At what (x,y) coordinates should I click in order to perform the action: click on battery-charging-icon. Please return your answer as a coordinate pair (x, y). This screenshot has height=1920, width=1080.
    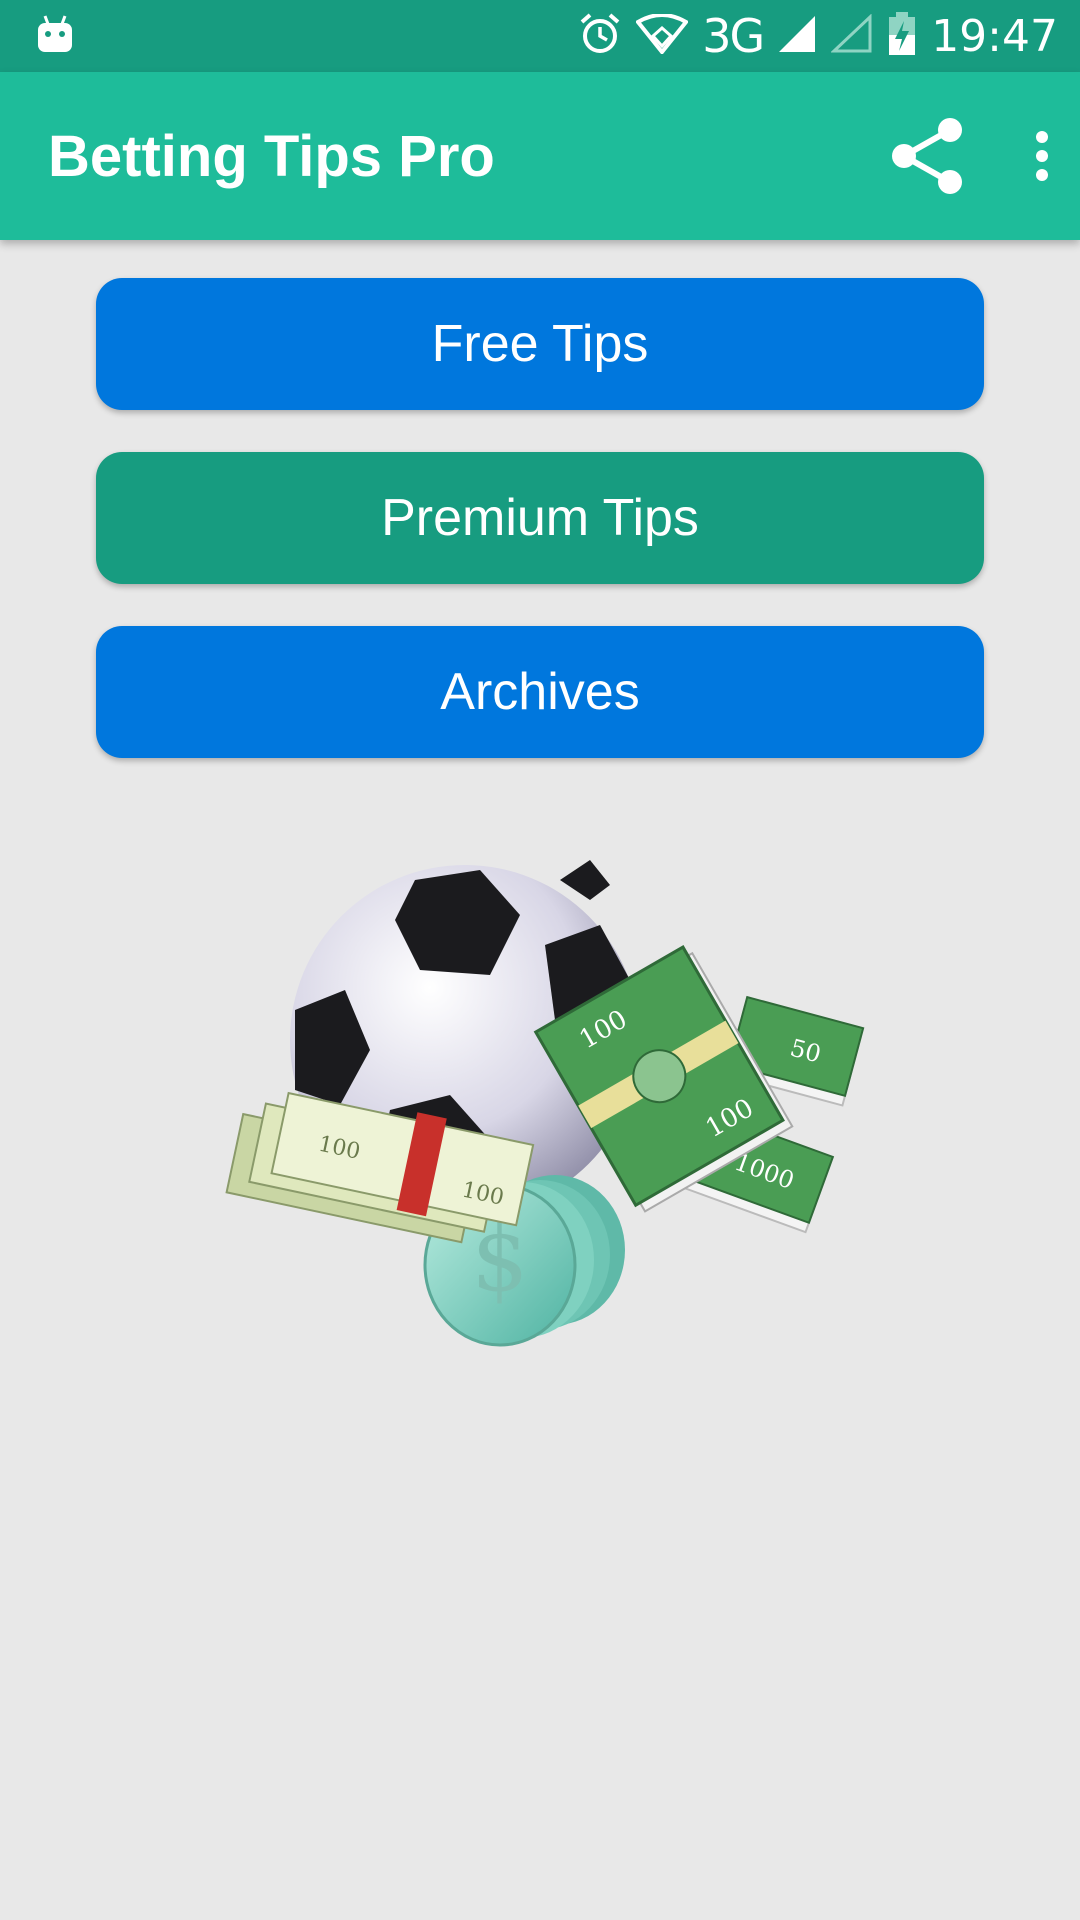
    Looking at the image, I should click on (902, 36).